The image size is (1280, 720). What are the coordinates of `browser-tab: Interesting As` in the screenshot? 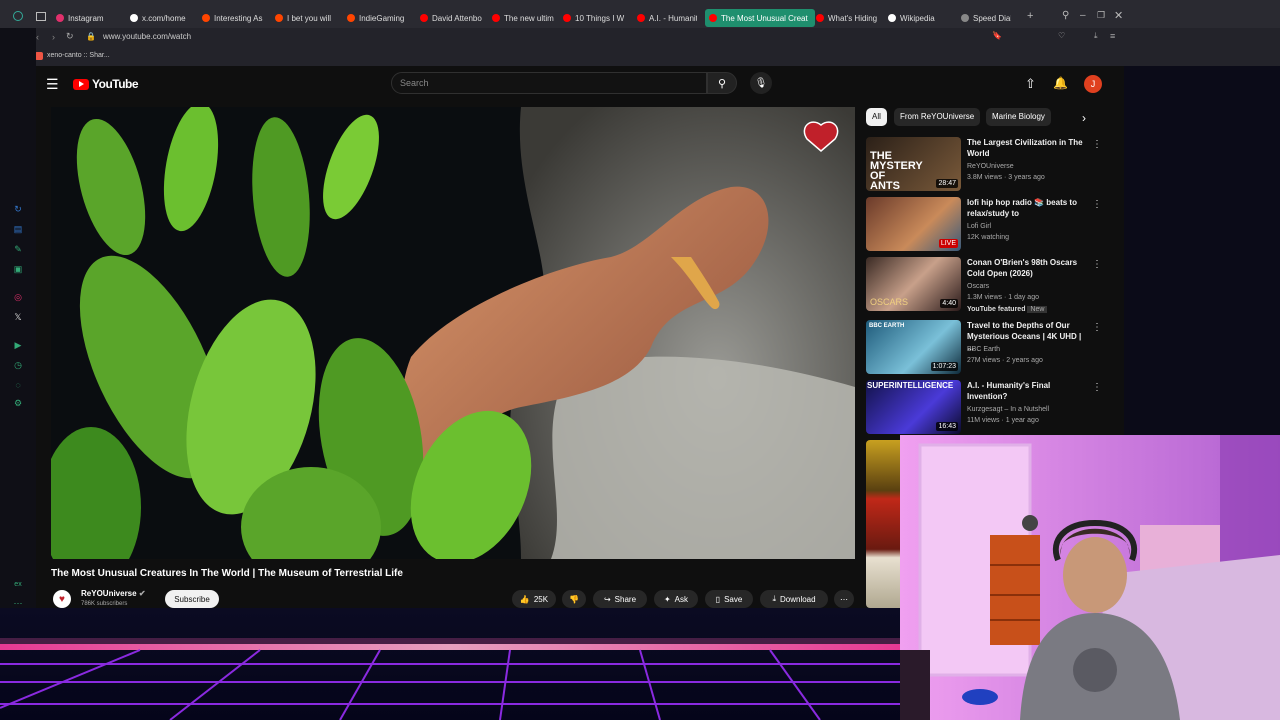 It's located at (233, 18).